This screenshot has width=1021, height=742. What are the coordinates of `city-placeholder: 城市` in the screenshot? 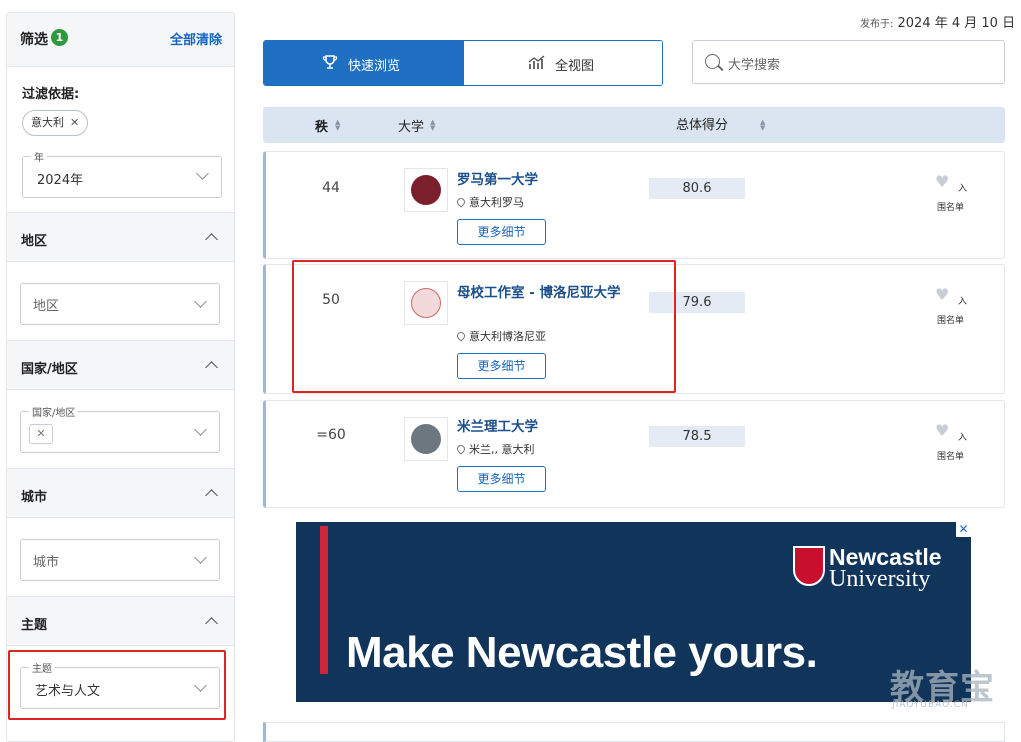 It's located at (46, 562).